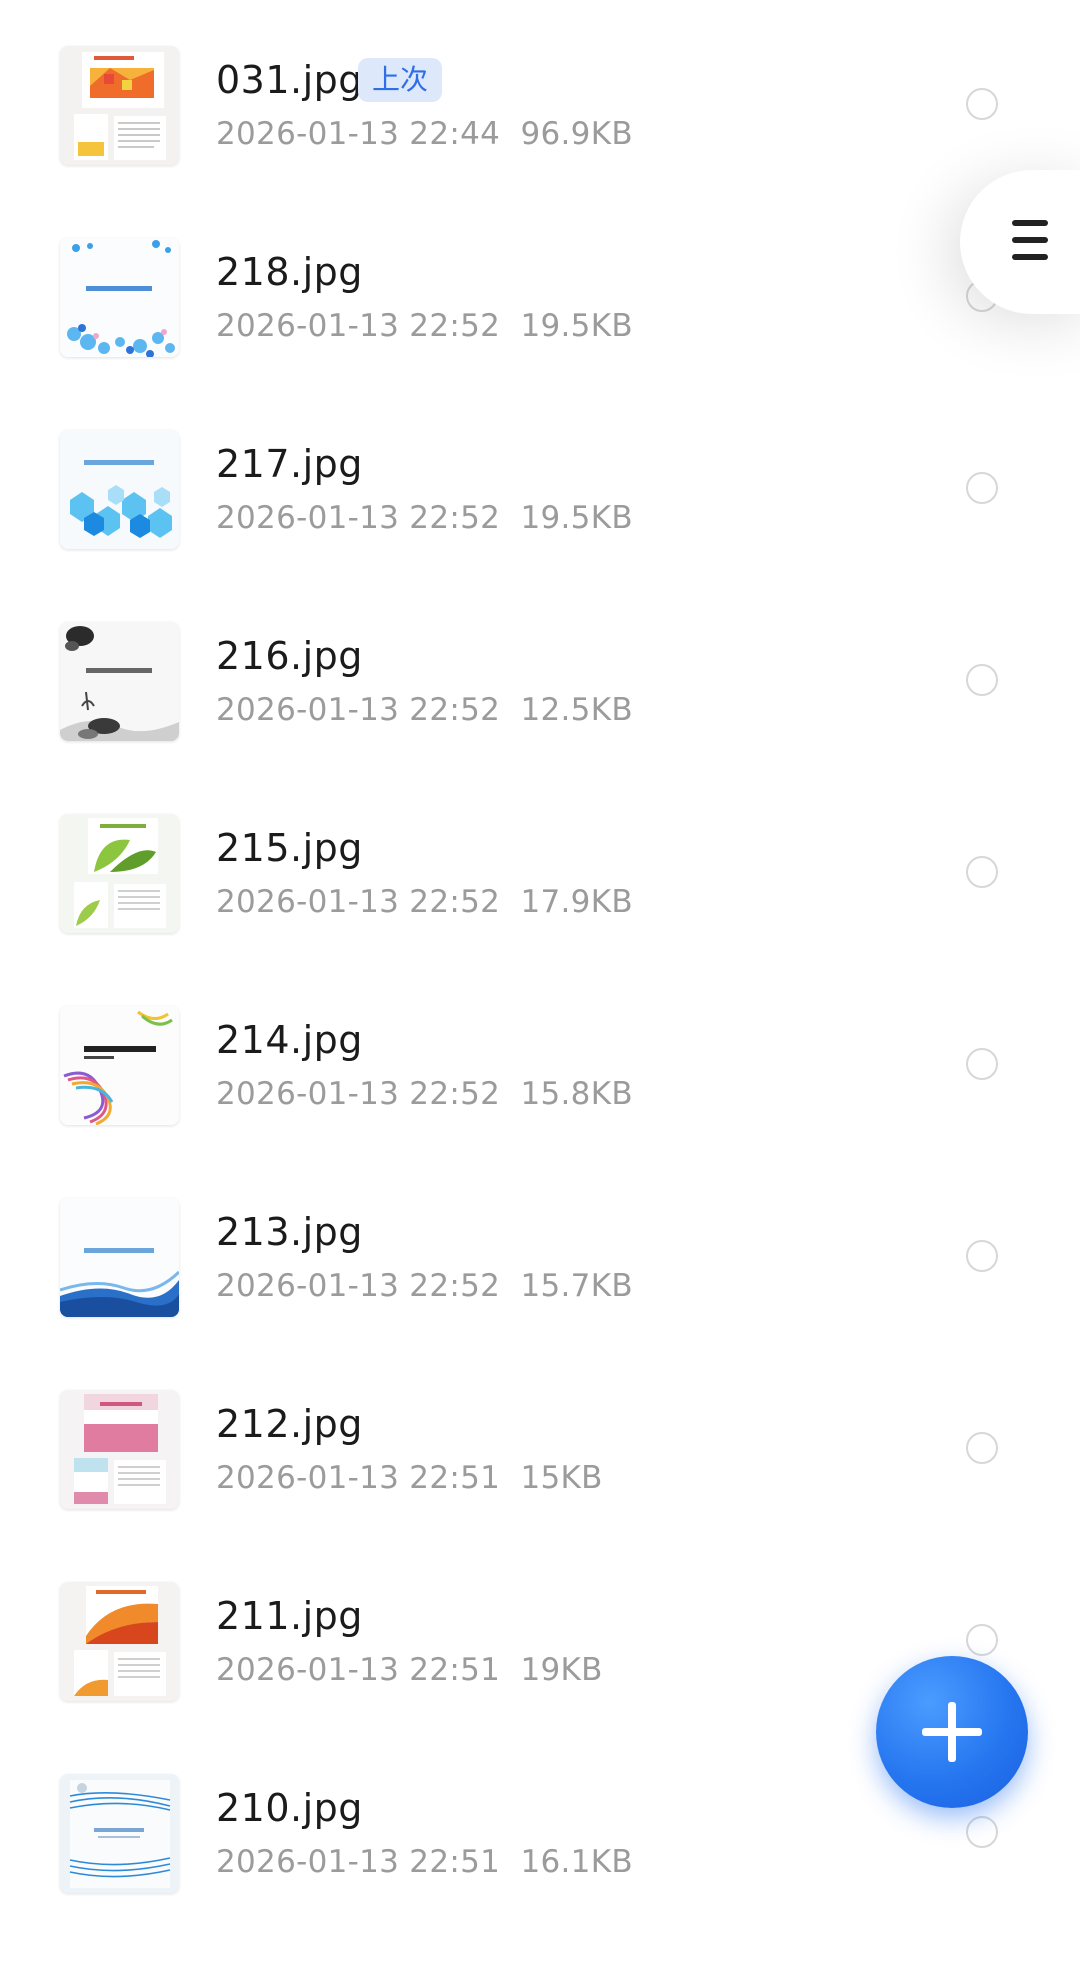 The width and height of the screenshot is (1080, 1966). I want to click on file-name: 215.jpg, so click(289, 848).